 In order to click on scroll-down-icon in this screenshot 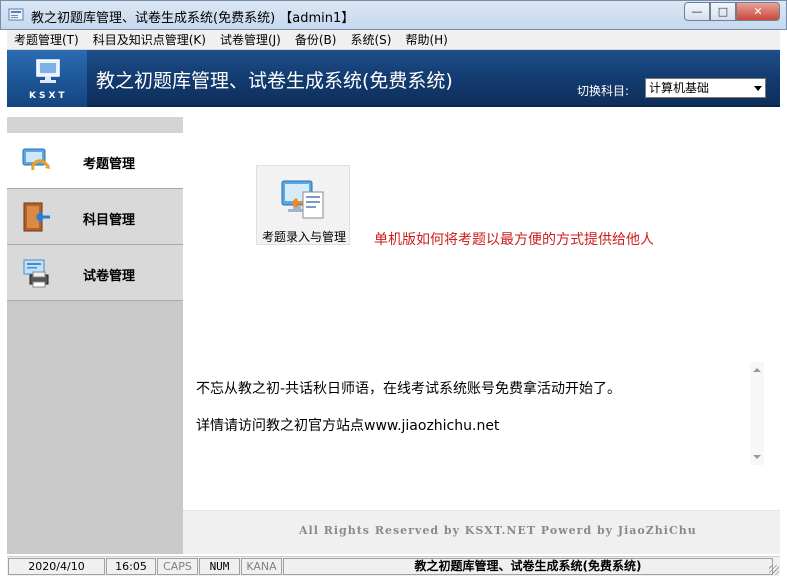, I will do `click(757, 457)`.